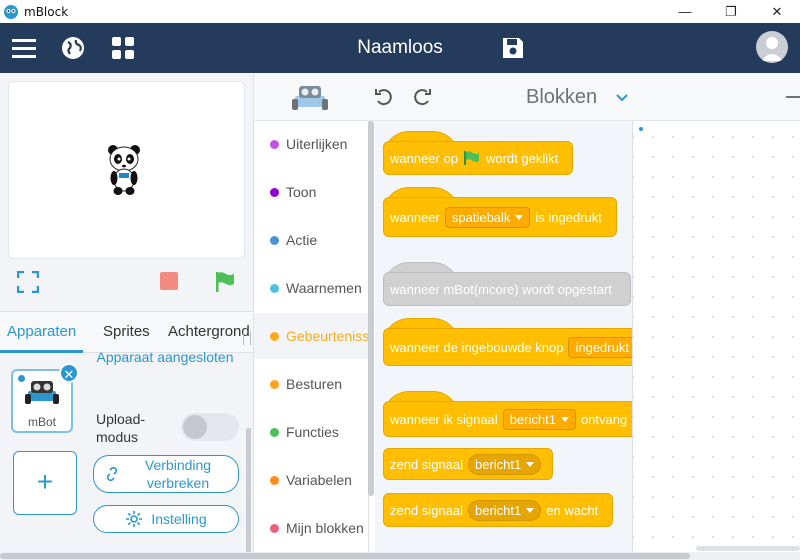 This screenshot has width=800, height=560. I want to click on minimize-button: —, so click(685, 11).